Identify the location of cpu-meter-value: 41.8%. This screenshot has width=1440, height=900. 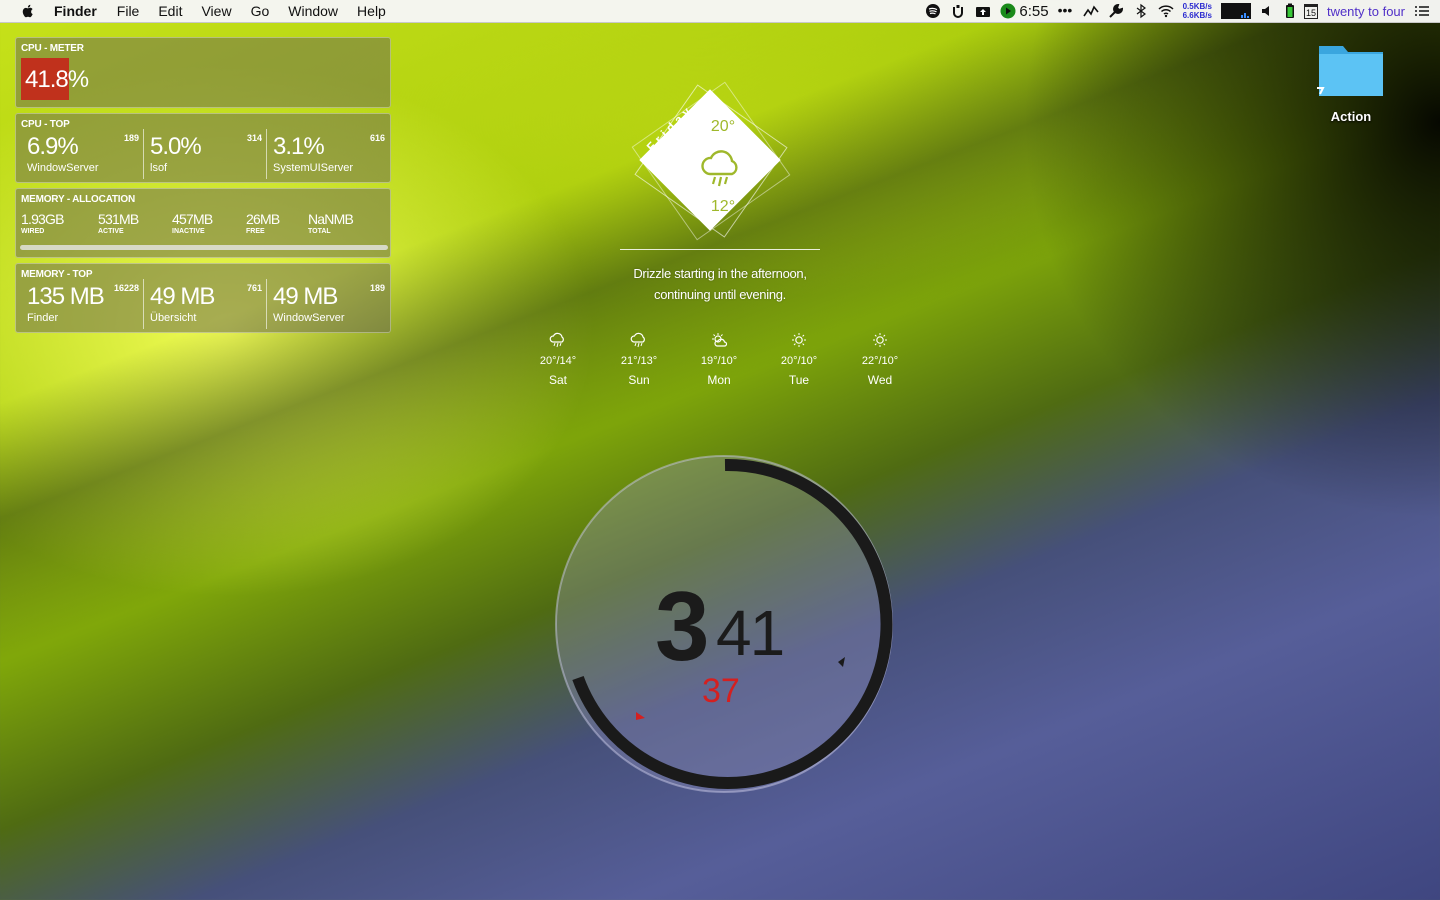
(57, 79).